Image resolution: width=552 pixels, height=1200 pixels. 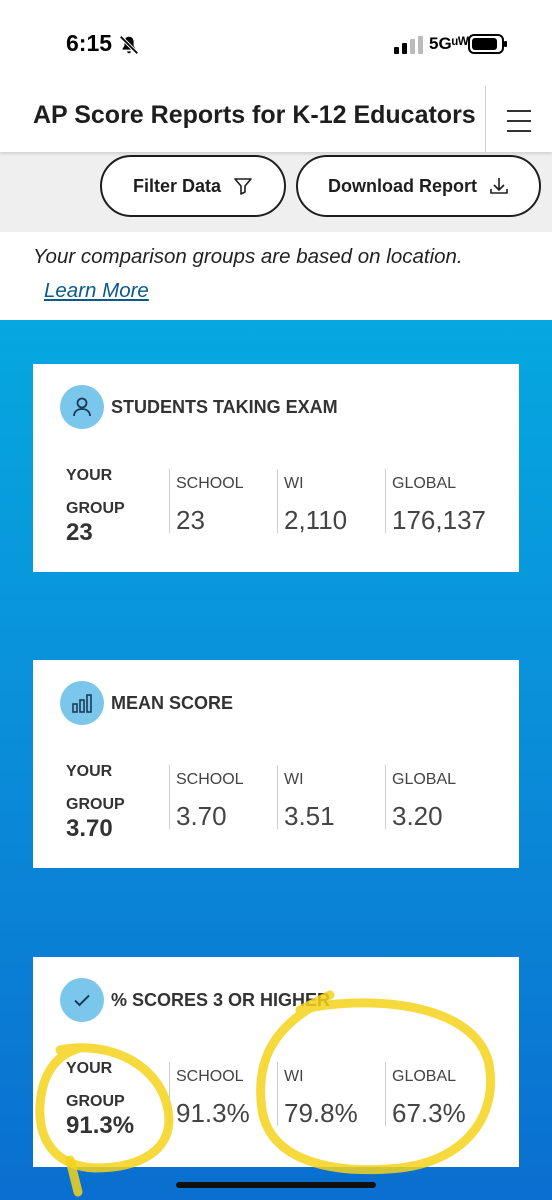 What do you see at coordinates (209, 1095) in the screenshot?
I see `school-column: SCHOOL 91.3%` at bounding box center [209, 1095].